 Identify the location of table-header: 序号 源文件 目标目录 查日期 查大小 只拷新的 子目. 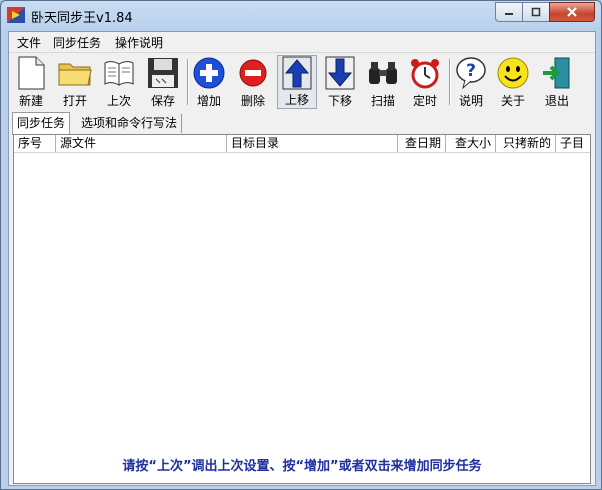
(302, 144).